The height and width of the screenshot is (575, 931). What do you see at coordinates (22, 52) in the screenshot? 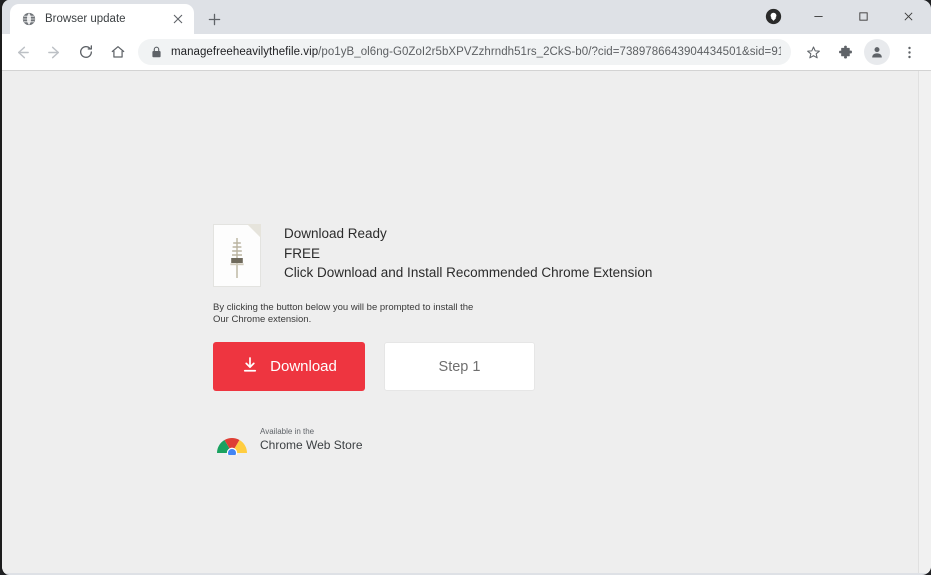
I see `back-arrow-icon` at bounding box center [22, 52].